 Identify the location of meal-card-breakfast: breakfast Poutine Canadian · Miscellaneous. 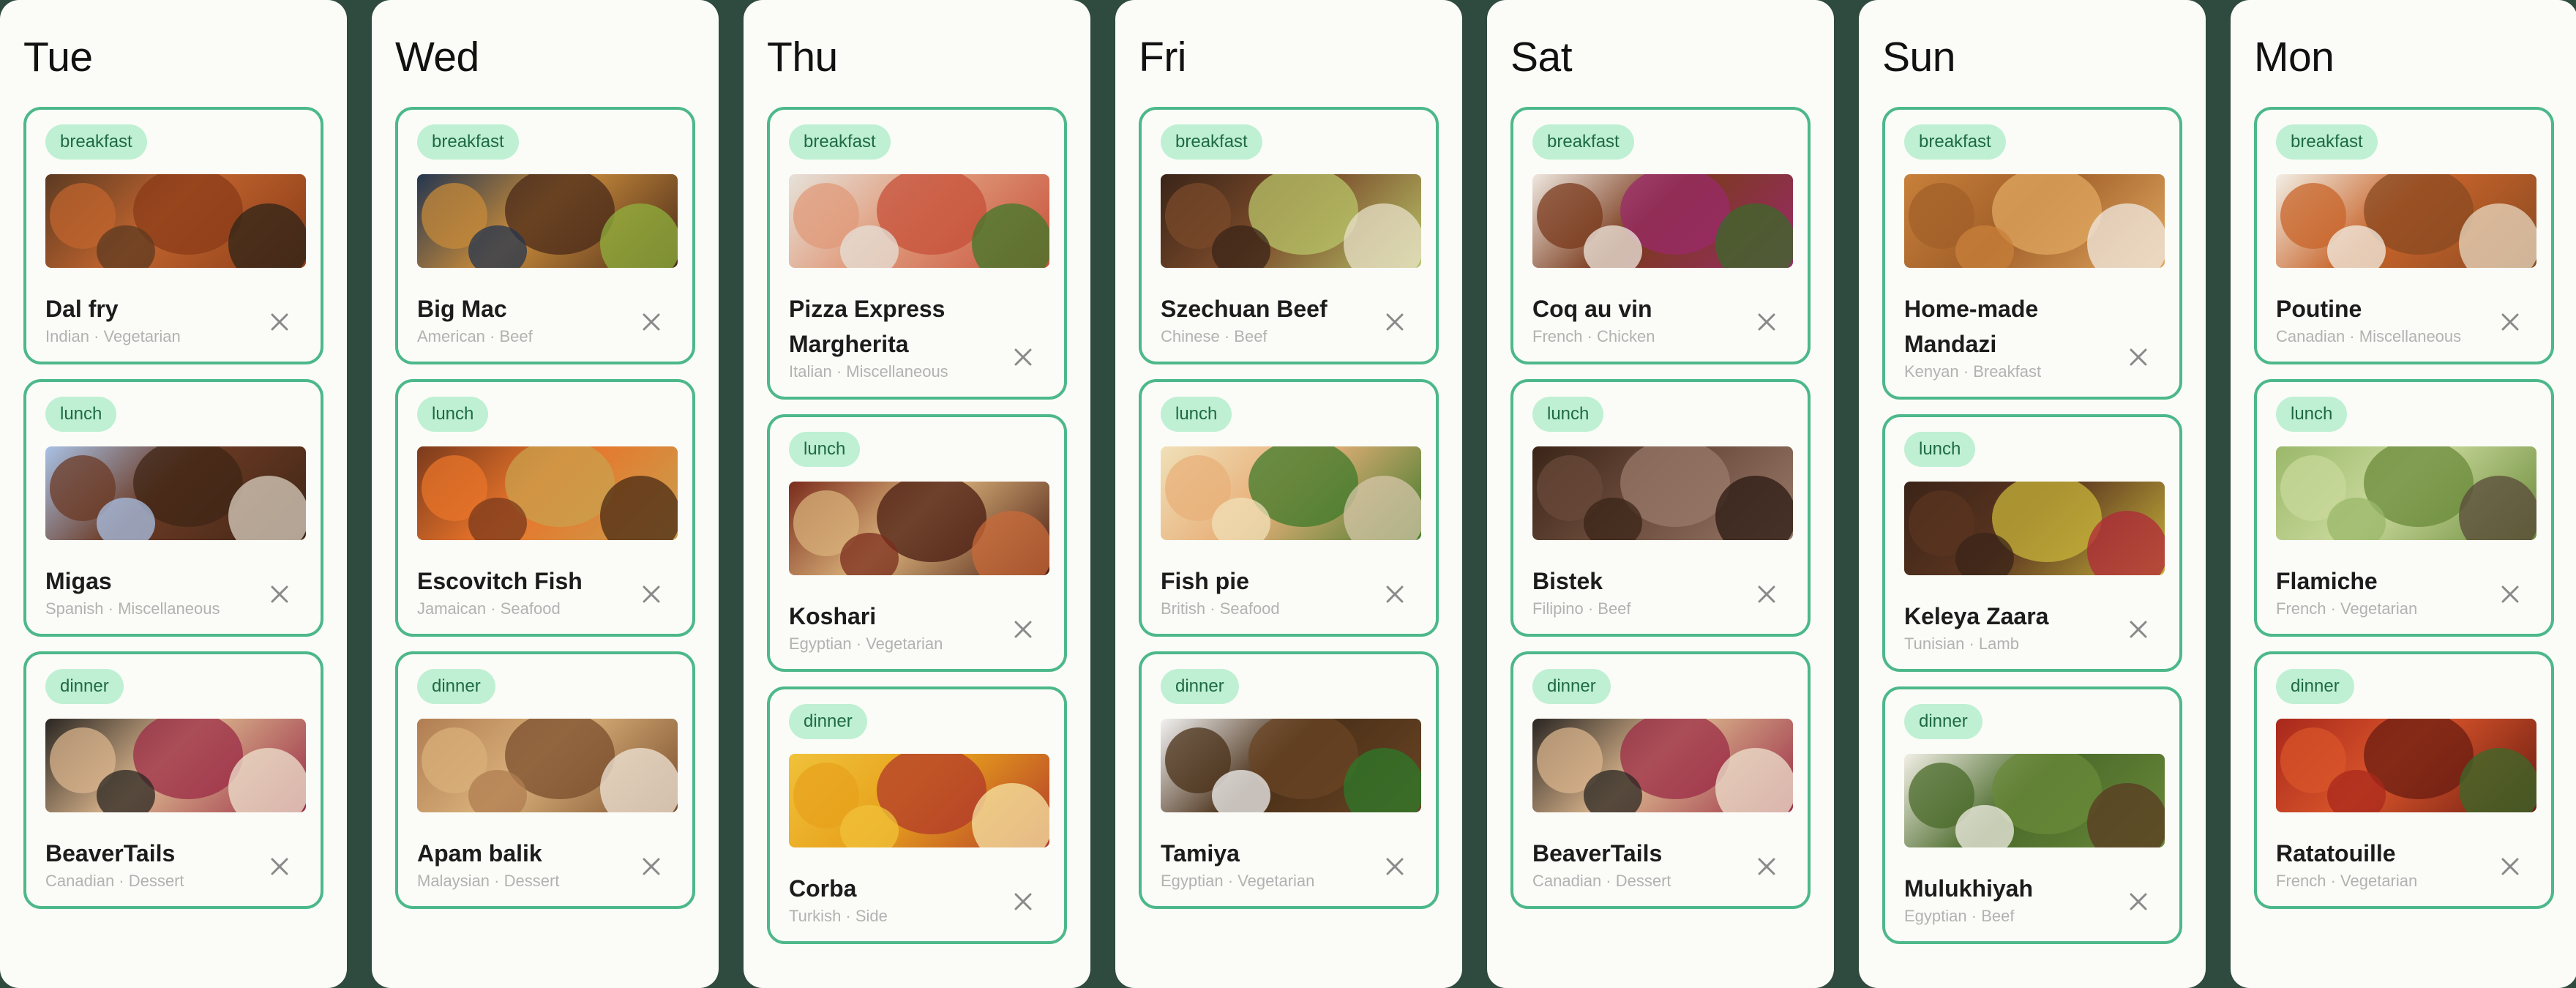
(2404, 235).